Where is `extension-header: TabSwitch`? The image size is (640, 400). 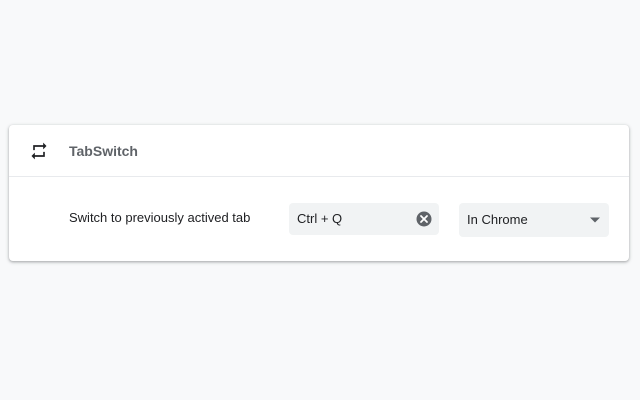
extension-header: TabSwitch is located at coordinates (319, 151).